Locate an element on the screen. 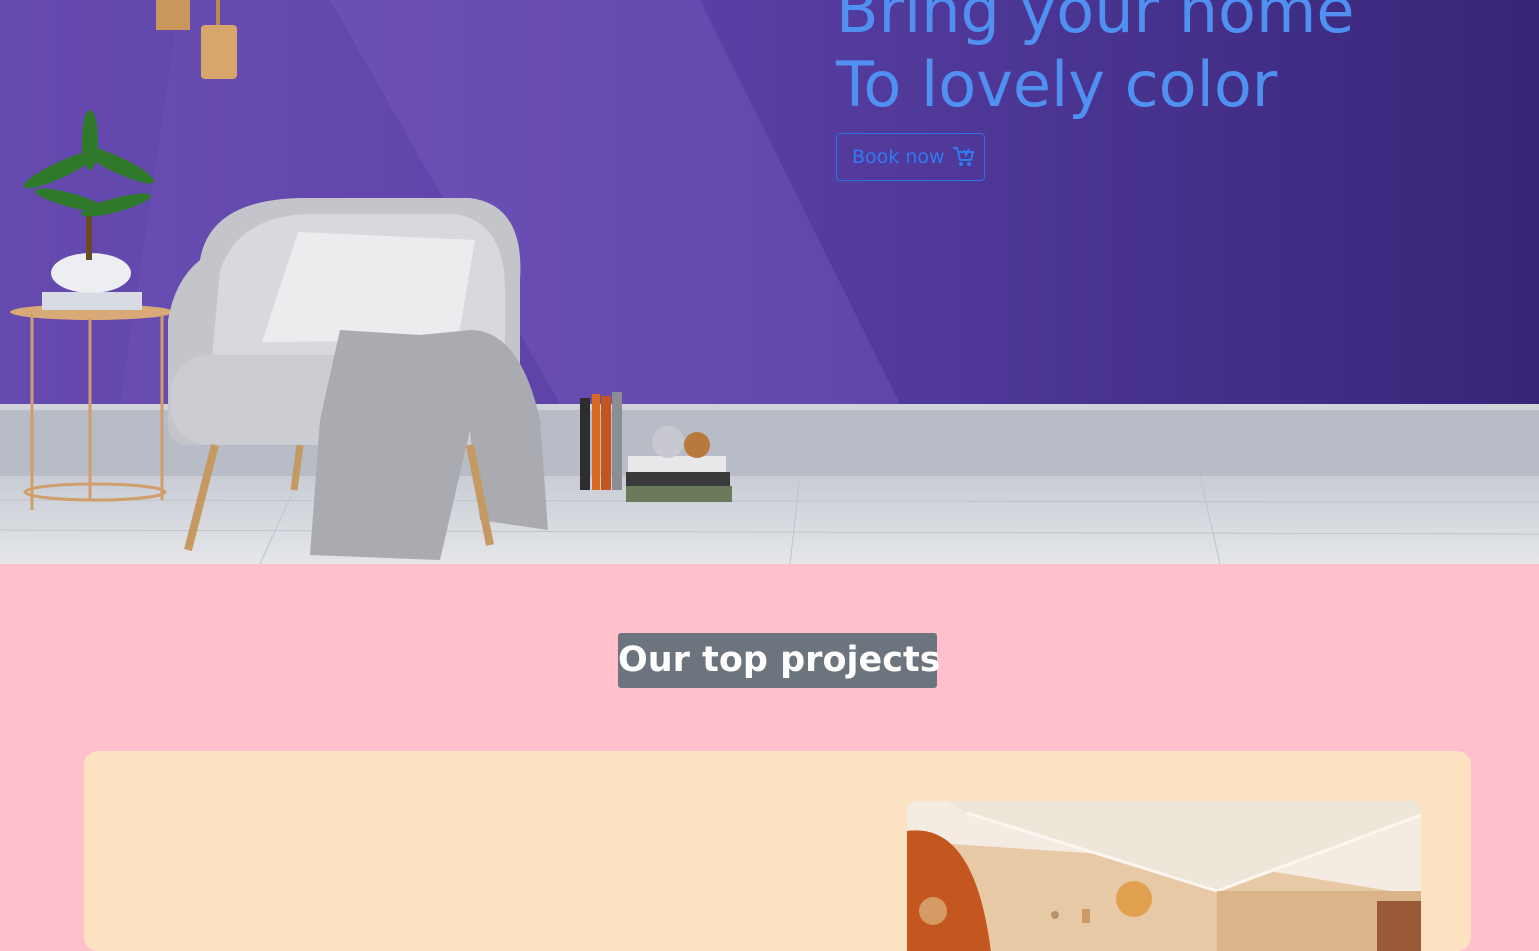 This screenshot has height=951, width=1539. project-image is located at coordinates (1164, 876).